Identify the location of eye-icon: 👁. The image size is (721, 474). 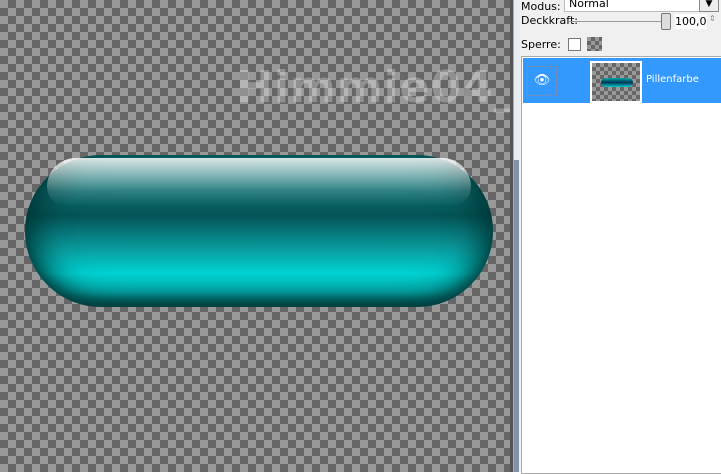
(542, 81).